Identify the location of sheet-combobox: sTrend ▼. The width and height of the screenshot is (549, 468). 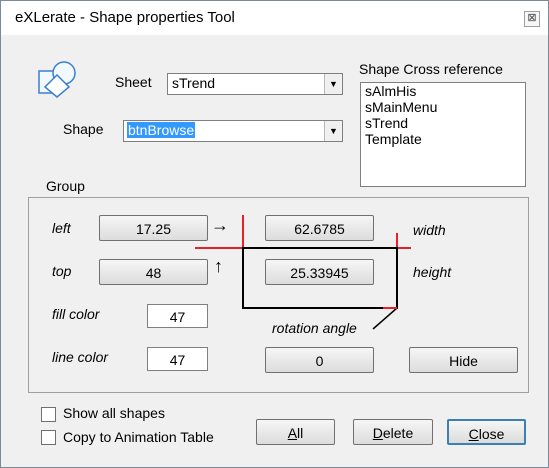
(255, 84).